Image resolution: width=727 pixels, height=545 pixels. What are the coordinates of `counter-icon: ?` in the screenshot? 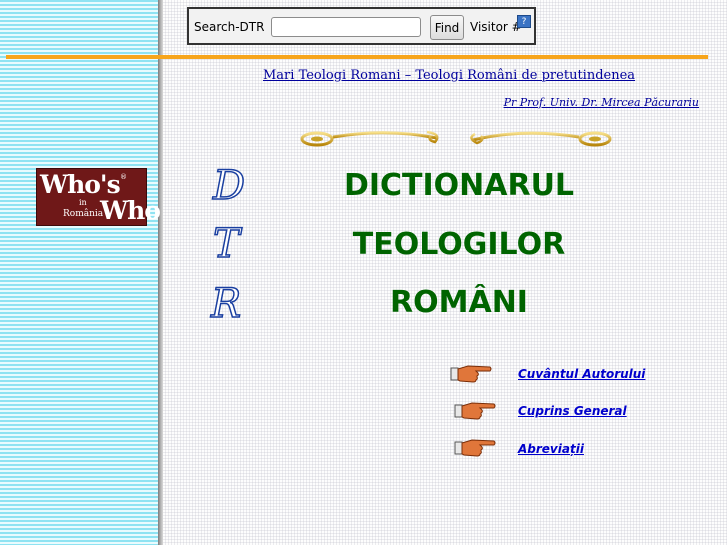 It's located at (524, 21).